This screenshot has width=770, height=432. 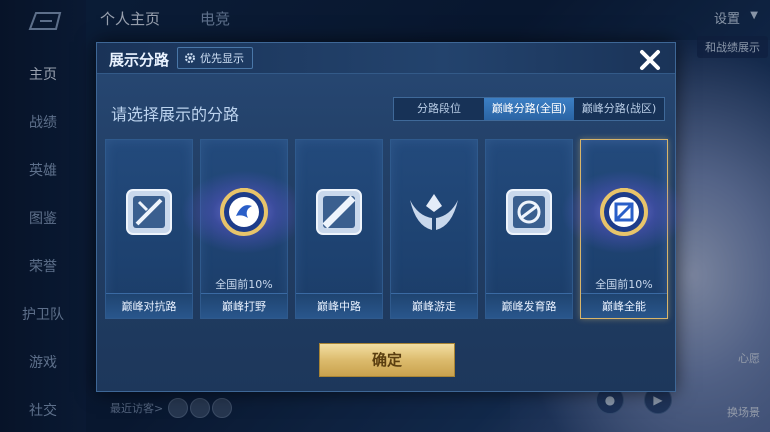 What do you see at coordinates (149, 212) in the screenshot?
I see `clash-lane-icon` at bounding box center [149, 212].